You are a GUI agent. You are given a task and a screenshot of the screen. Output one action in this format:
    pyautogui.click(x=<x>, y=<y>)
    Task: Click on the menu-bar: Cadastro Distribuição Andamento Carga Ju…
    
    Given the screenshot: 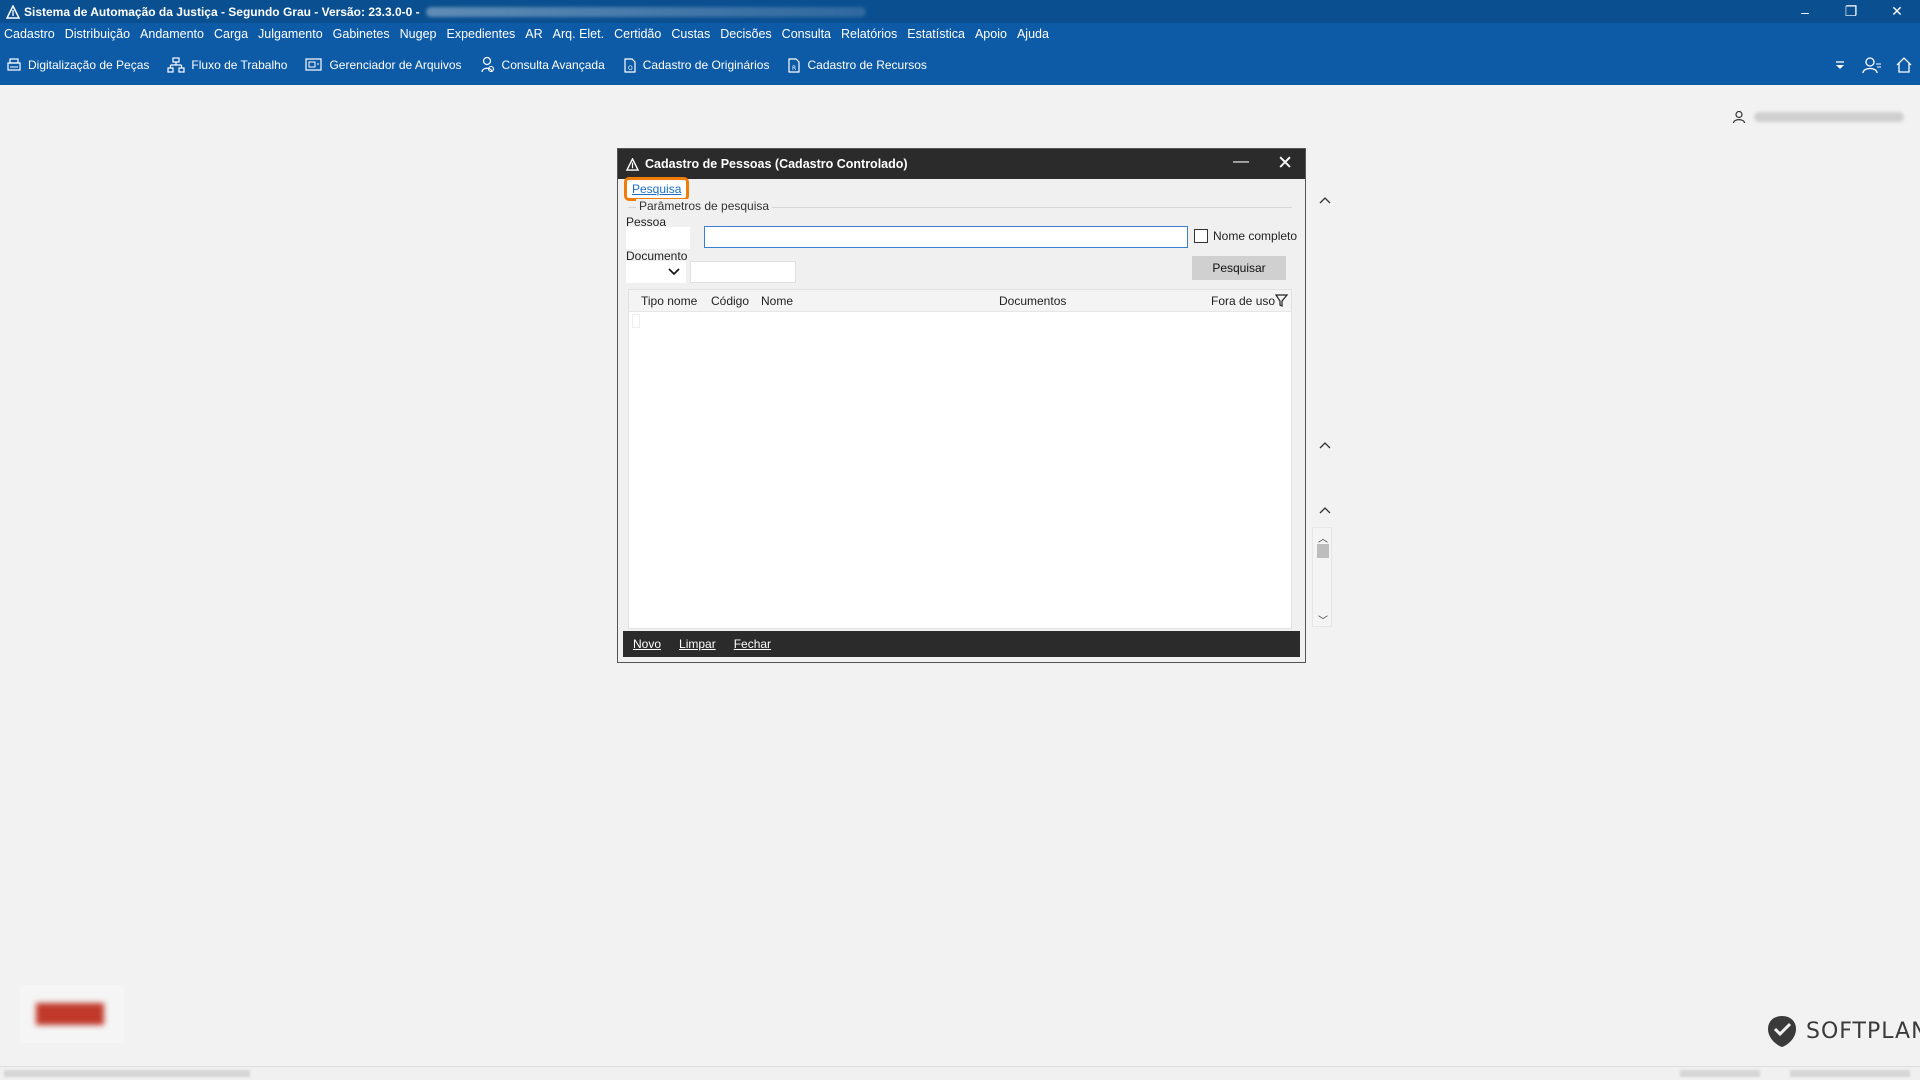 What is the action you would take?
    pyautogui.click(x=960, y=34)
    